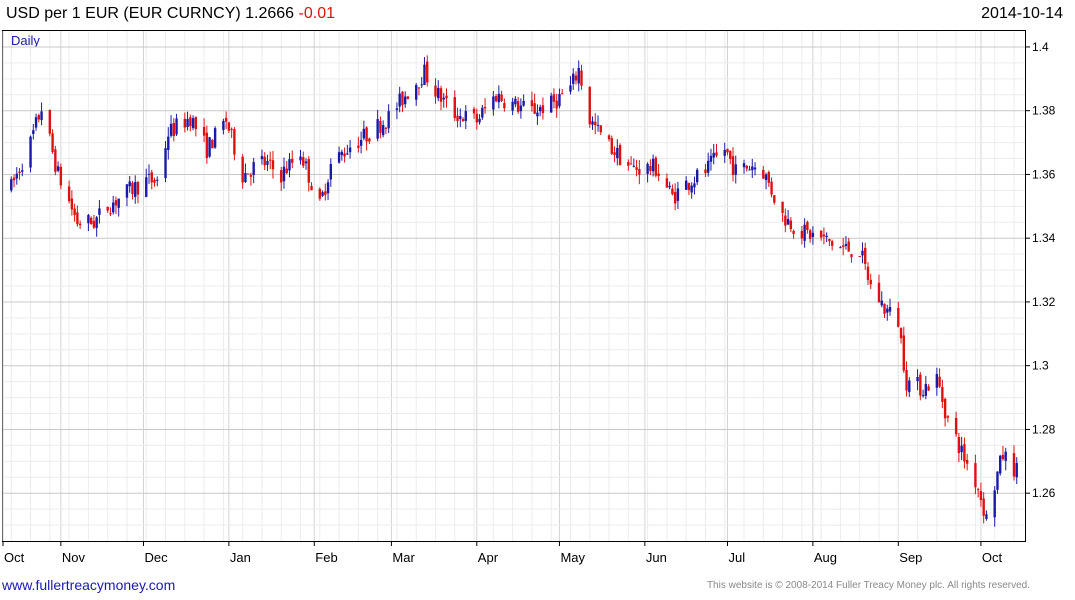 The width and height of the screenshot is (1075, 600). What do you see at coordinates (488, 557) in the screenshot?
I see `x-tick-label: Apr` at bounding box center [488, 557].